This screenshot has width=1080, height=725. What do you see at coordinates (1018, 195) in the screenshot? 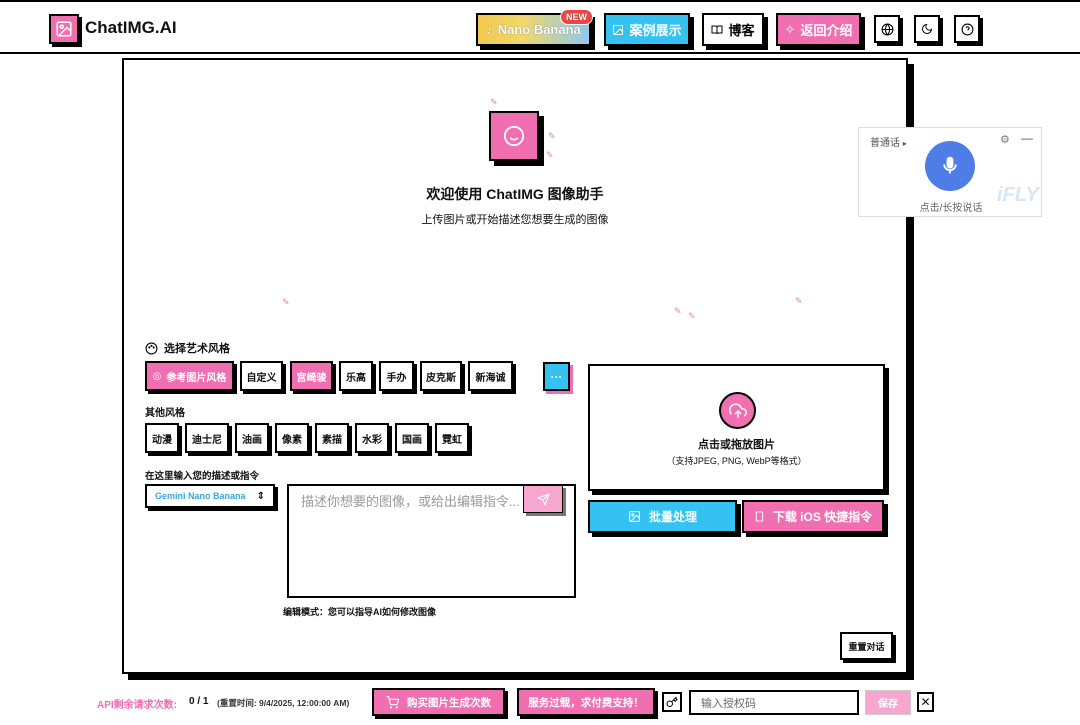
I see `ifly-logo: iFLY` at bounding box center [1018, 195].